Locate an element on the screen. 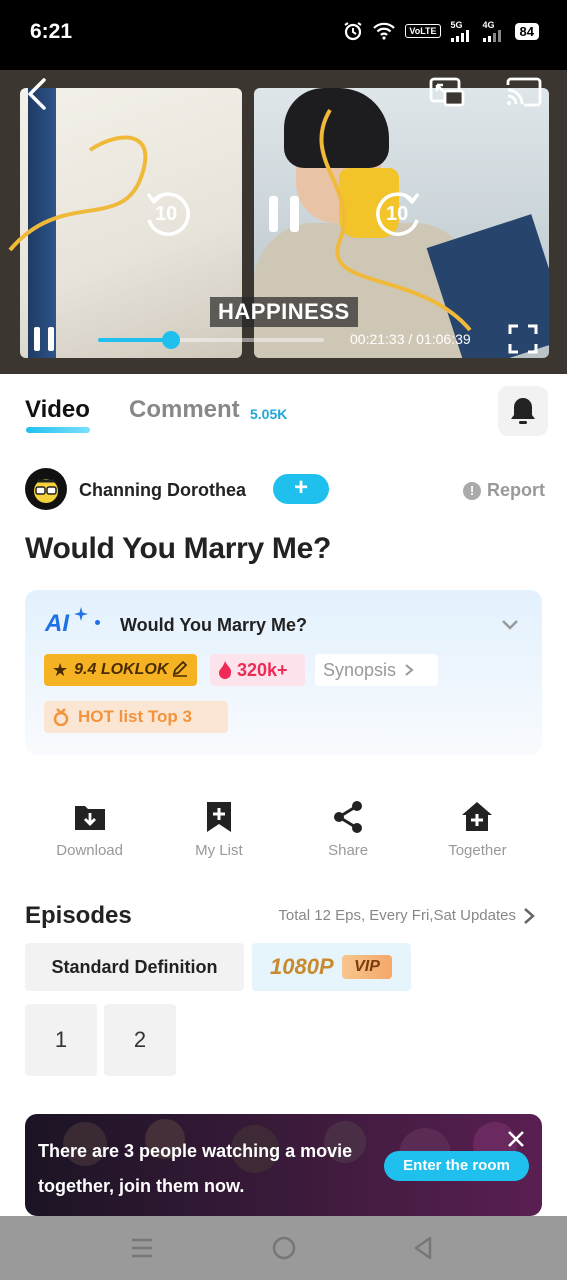 The image size is (567, 1280). status-bar: 6:21 VoLTE 5G 4G 84 is located at coordinates (283, 35).